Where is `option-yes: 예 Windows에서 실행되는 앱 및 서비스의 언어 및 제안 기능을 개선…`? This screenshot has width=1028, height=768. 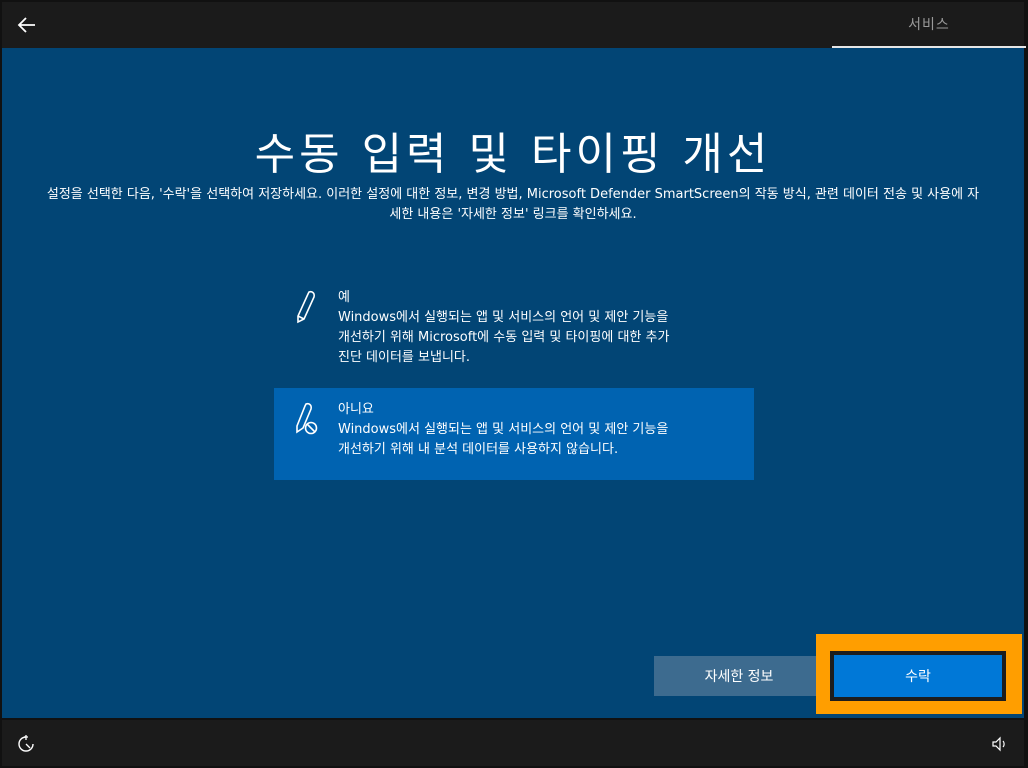
option-yes: 예 Windows에서 실행되는 앱 및 서비스의 언어 및 제안 기능을 개선… is located at coordinates (514, 324).